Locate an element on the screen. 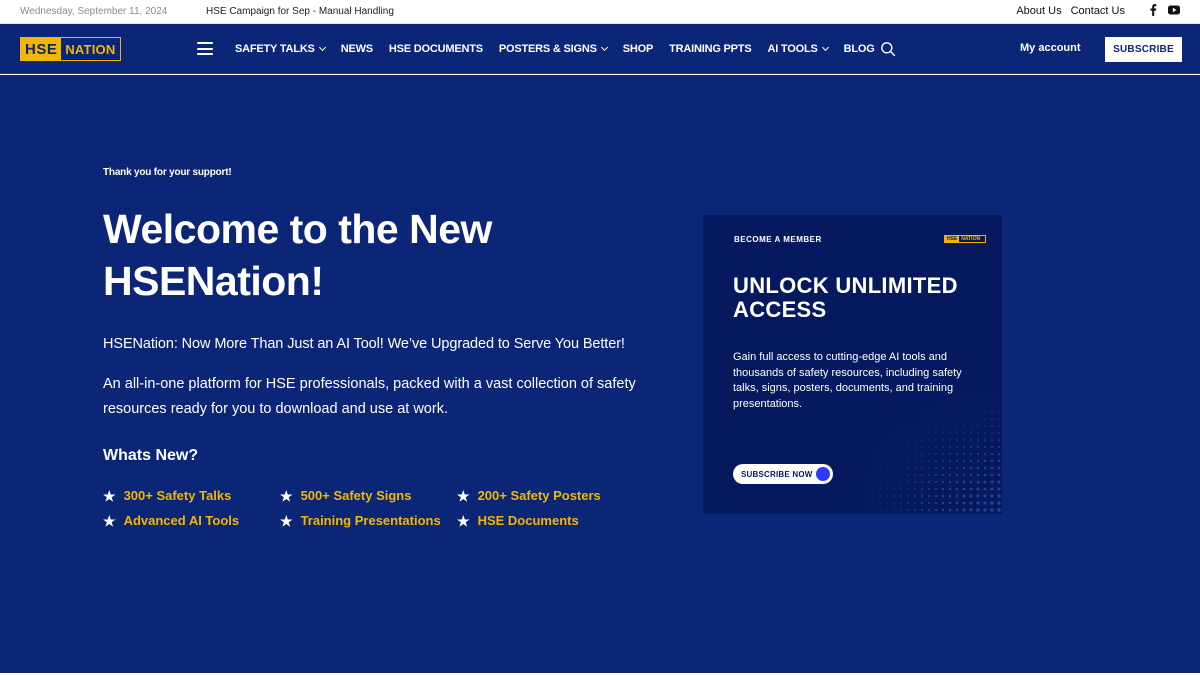 The height and width of the screenshot is (675, 1200). nav-hse-documents: HSE DOCUMENTS is located at coordinates (436, 49).